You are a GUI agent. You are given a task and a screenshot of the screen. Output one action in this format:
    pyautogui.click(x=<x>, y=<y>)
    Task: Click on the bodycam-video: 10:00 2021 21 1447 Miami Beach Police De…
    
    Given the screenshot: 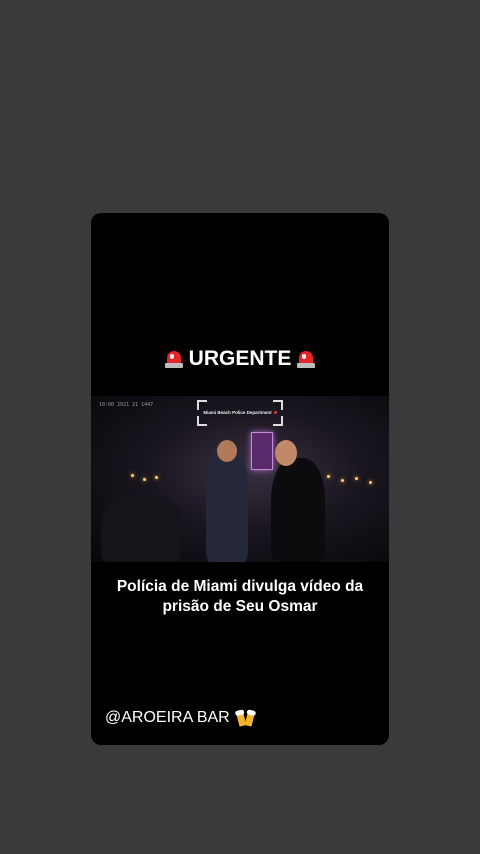 What is the action you would take?
    pyautogui.click(x=240, y=479)
    